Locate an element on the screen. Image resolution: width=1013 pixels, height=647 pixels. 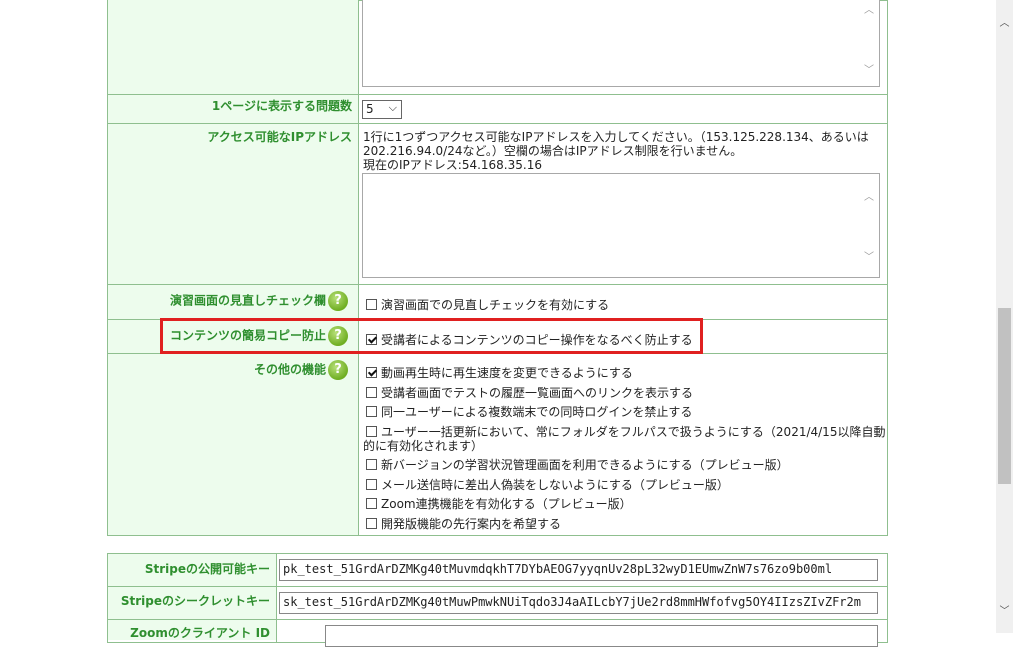
feature-text: 新バージョンの学習状況管理画面を利用できるようにする（プレビュー版） is located at coordinates (585, 465).